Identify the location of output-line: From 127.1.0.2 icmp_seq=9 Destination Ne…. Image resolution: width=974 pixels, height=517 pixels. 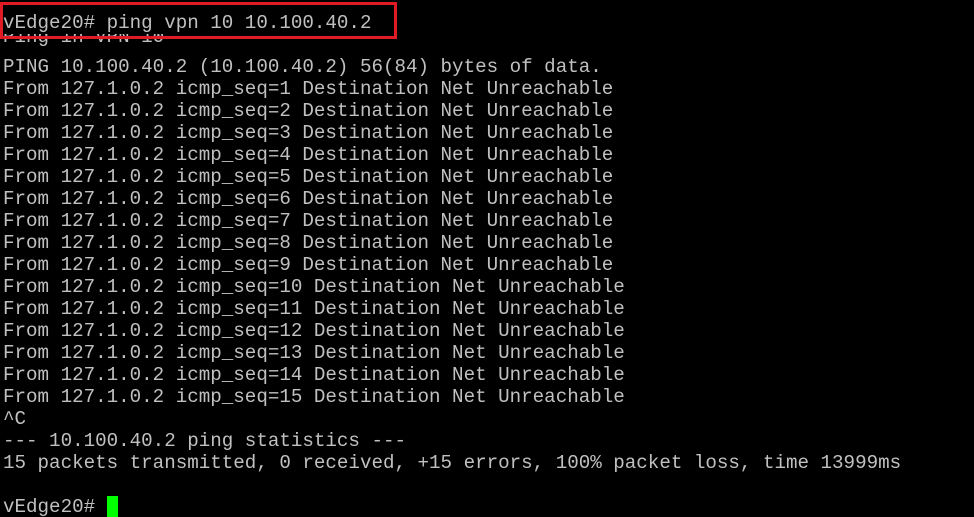
(308, 265).